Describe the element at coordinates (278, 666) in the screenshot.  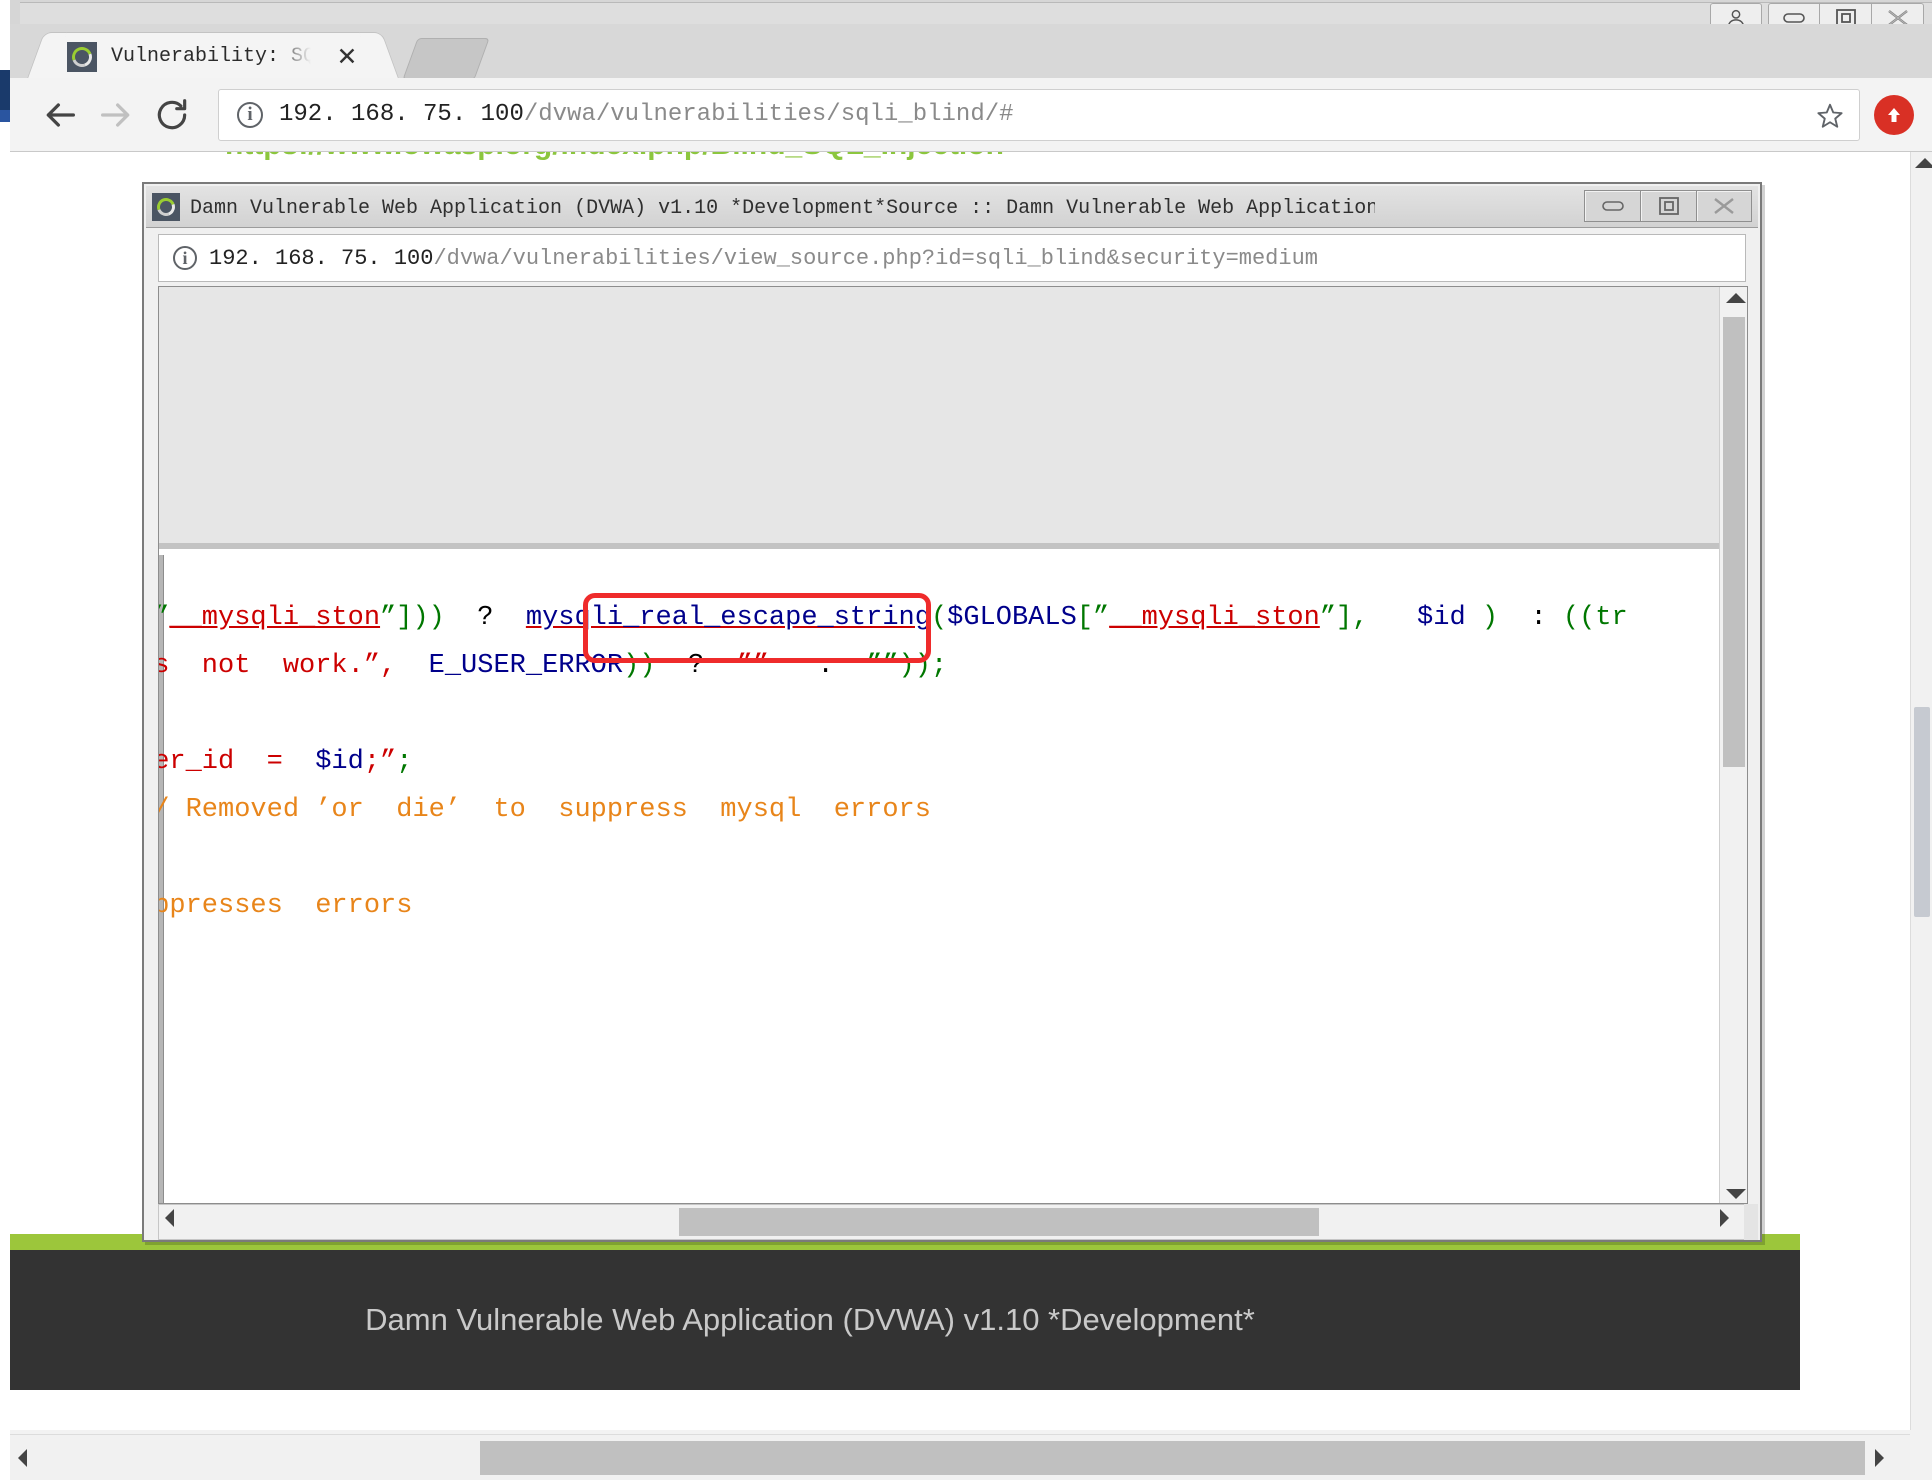
I see `code-token: es not work.”,` at that location.